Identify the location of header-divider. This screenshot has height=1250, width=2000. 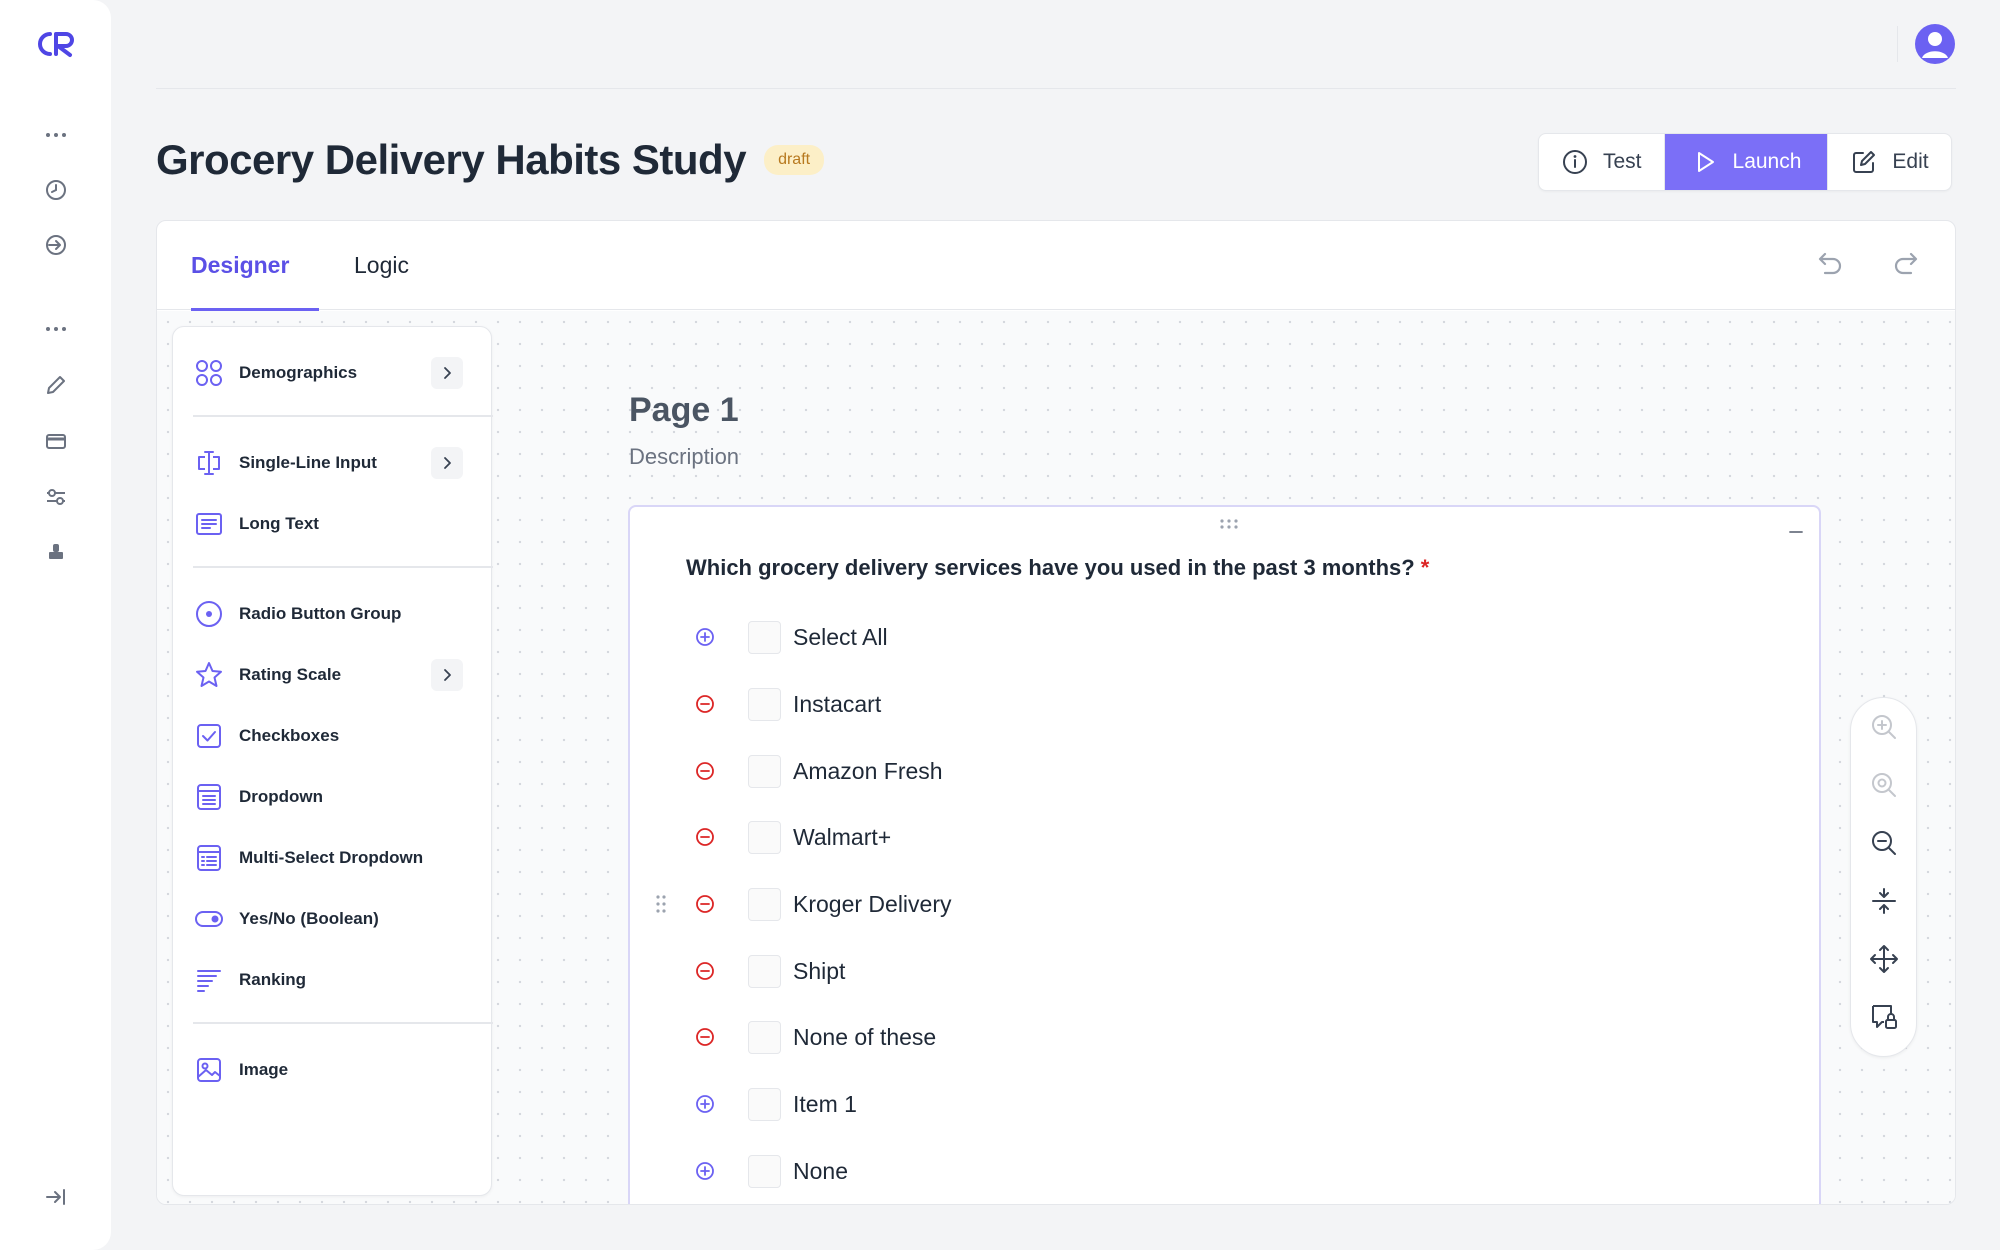
(1897, 44).